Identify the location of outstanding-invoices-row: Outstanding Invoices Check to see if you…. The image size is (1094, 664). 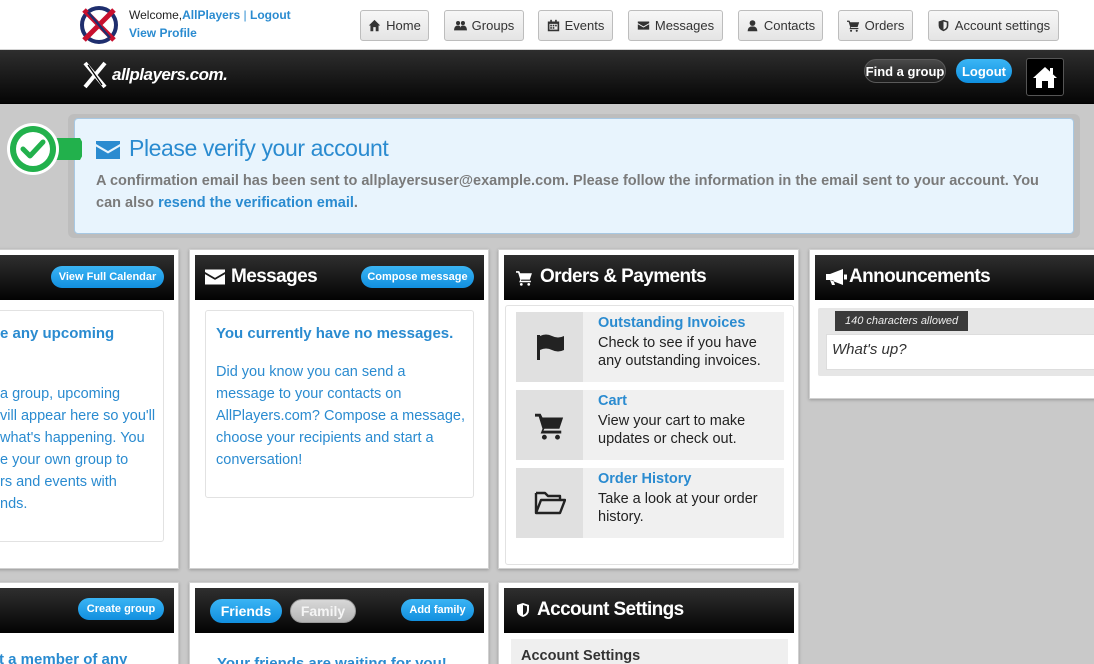
(650, 347).